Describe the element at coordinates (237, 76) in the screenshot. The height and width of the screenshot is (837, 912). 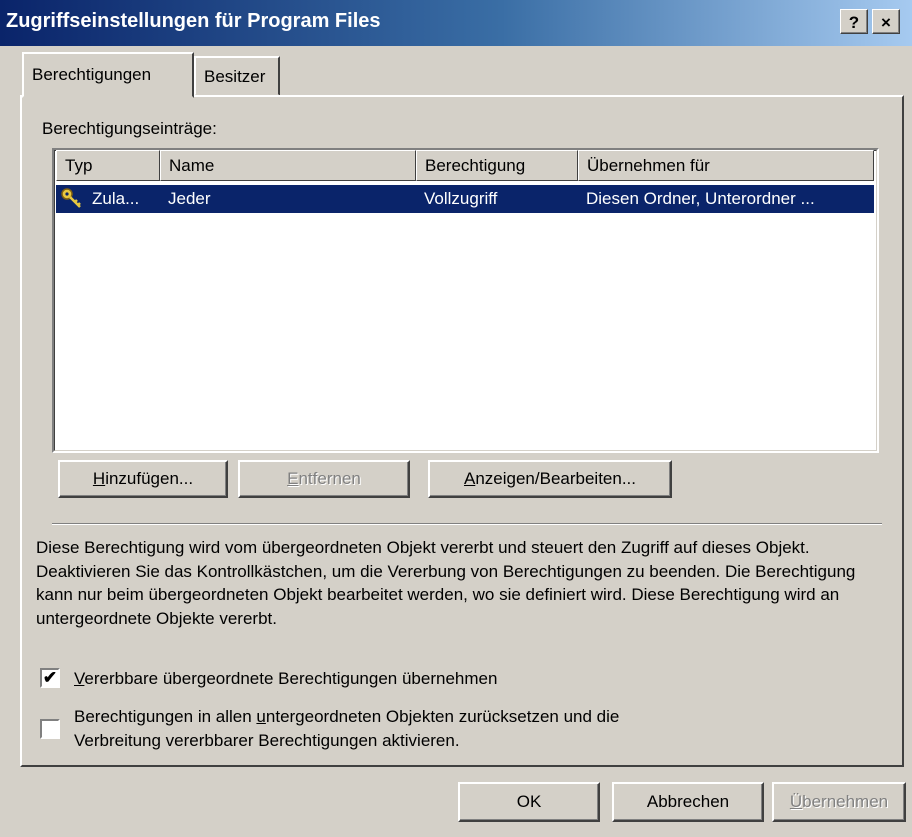
I see `tab-besitzer: Besitzer` at that location.